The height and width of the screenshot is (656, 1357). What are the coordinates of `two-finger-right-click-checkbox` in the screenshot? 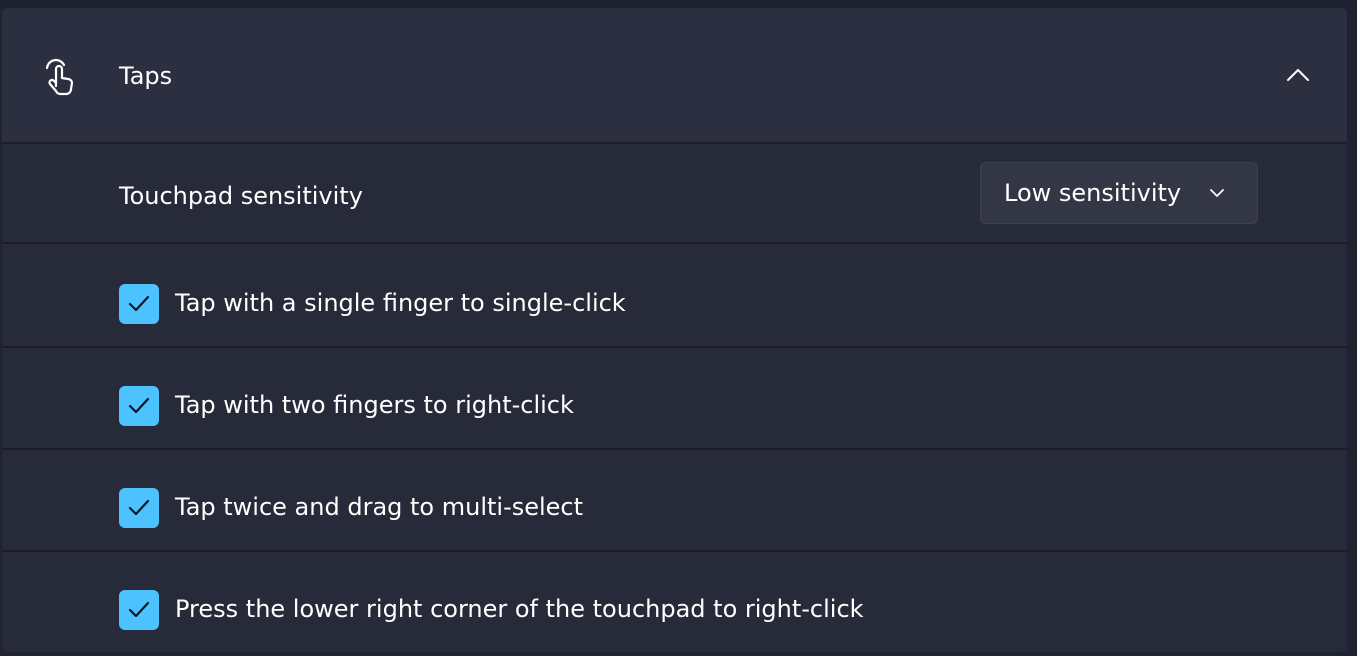 It's located at (139, 406).